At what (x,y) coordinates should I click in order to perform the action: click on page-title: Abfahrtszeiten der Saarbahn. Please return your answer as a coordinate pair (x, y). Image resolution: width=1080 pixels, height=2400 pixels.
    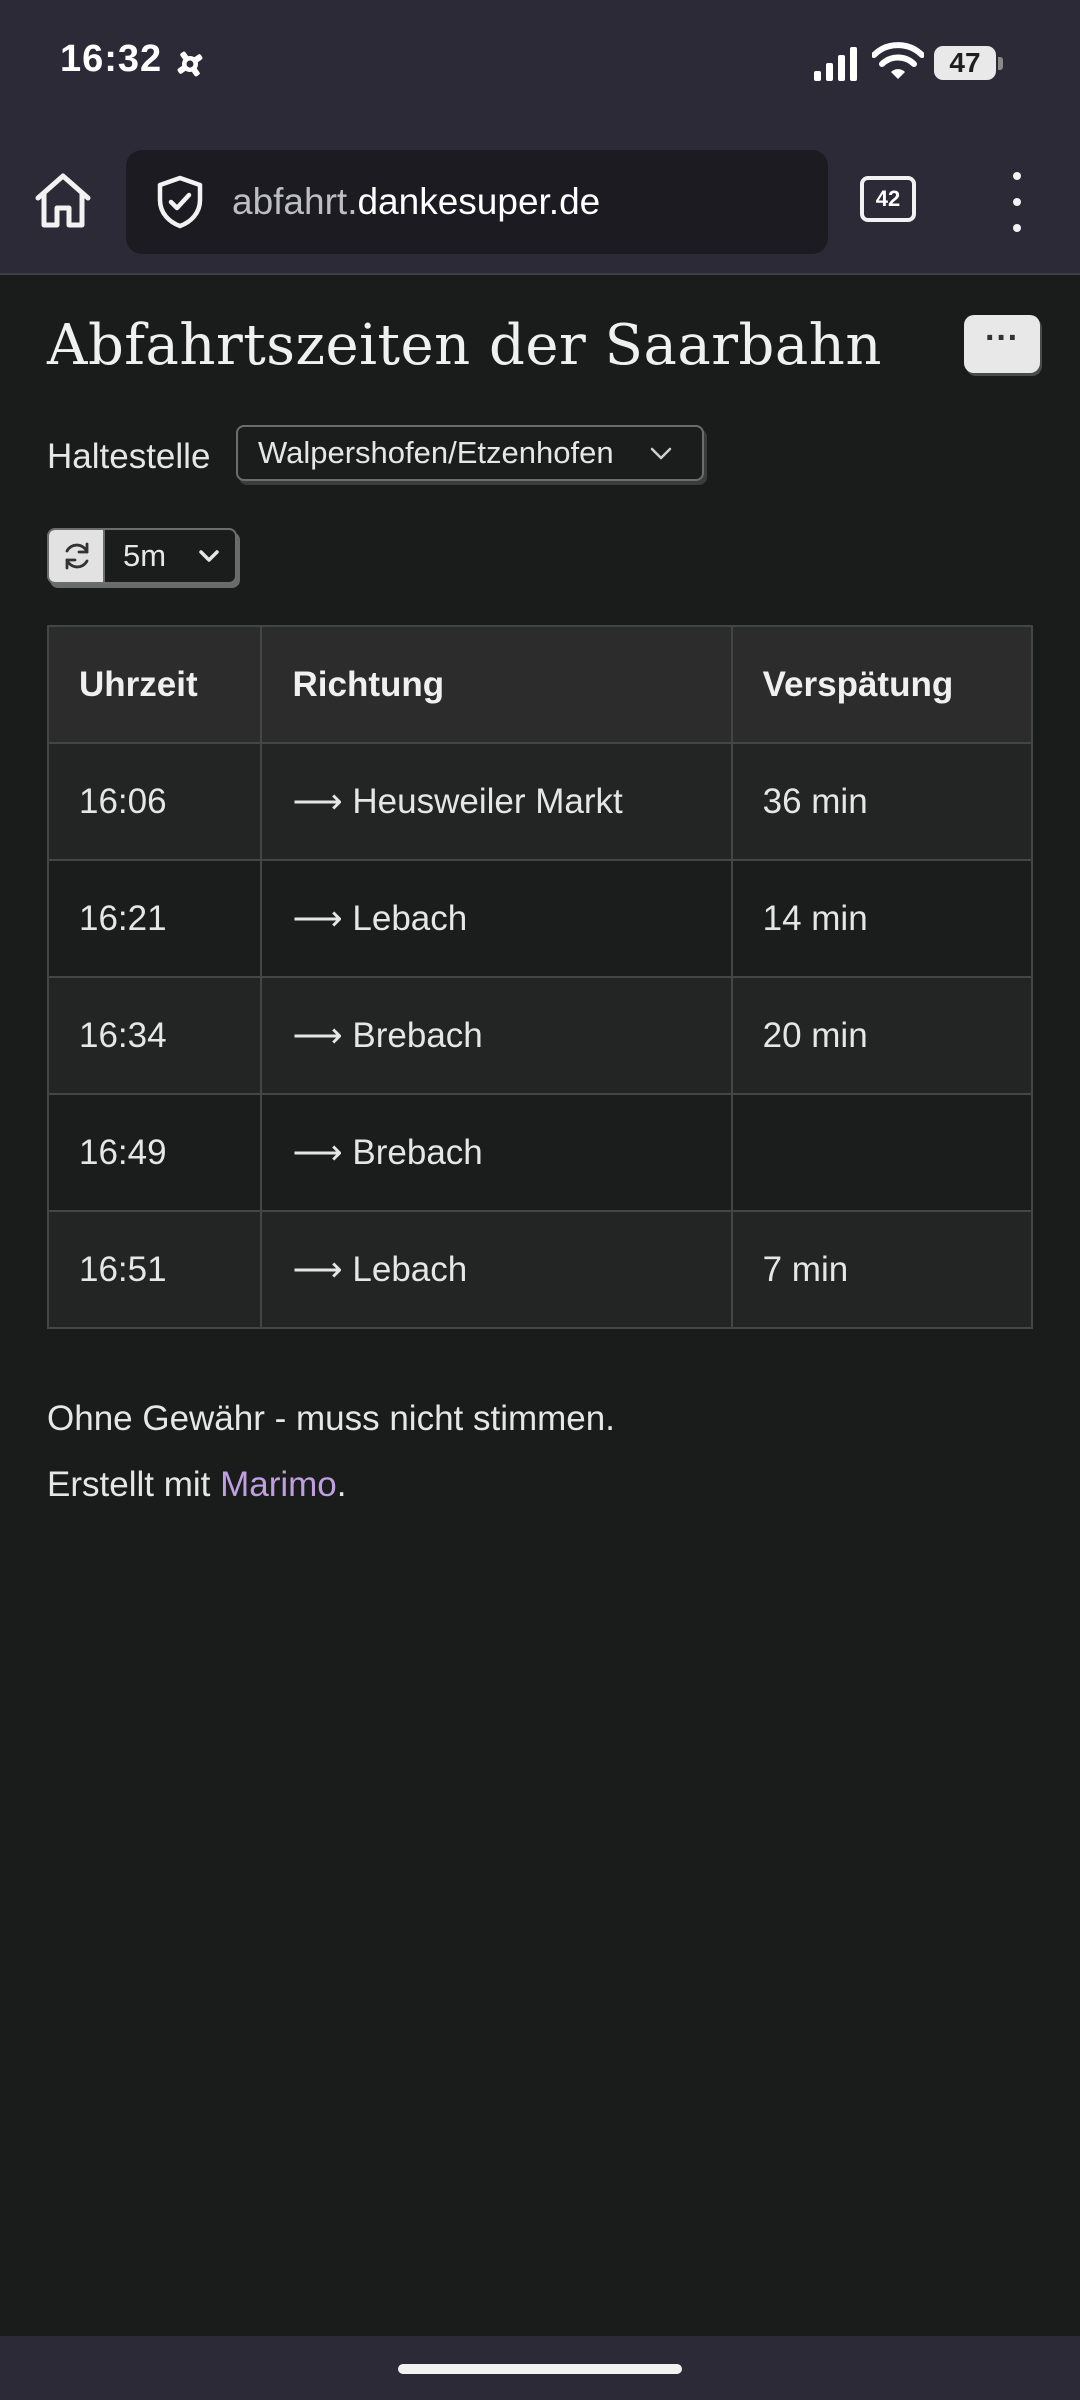
    Looking at the image, I should click on (464, 345).